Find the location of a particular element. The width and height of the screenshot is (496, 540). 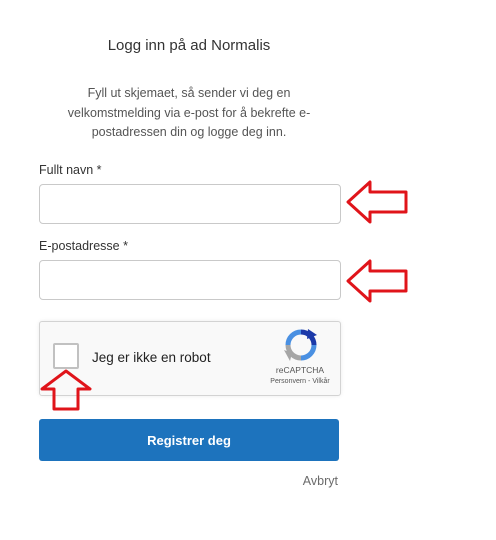

recaptcha-label: Jeg er ikke en robot is located at coordinates (151, 357).